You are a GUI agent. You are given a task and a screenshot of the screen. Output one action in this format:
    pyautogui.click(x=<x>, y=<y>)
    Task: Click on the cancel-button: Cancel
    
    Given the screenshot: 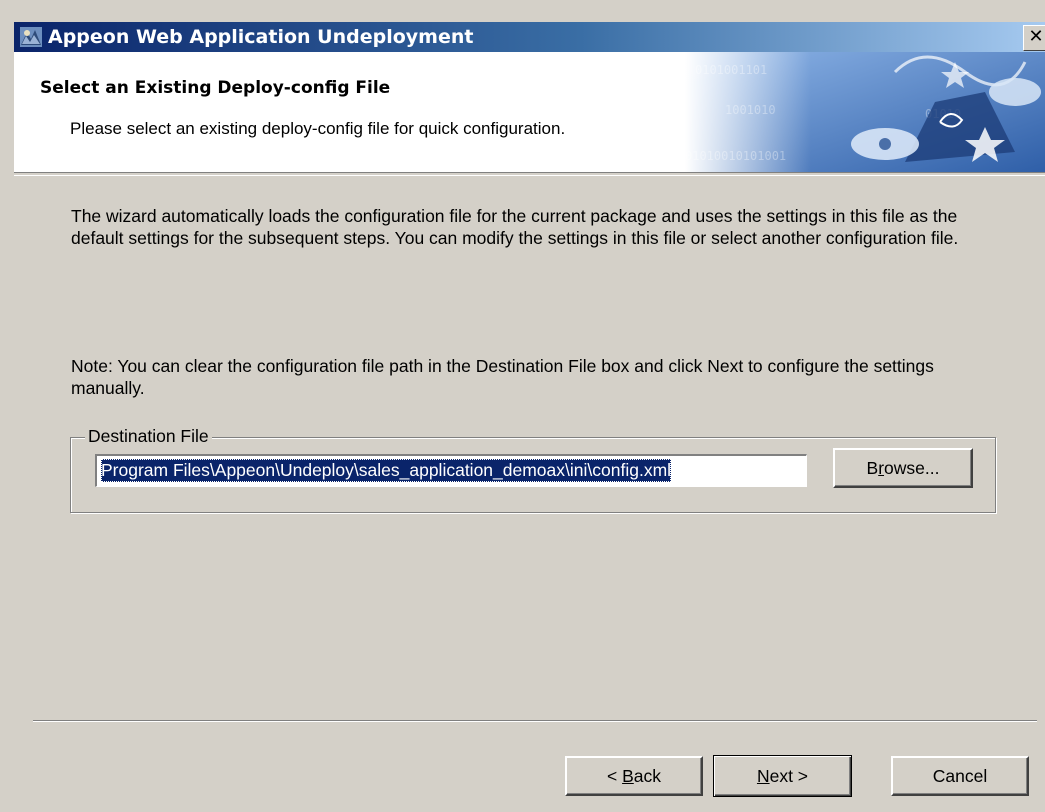 What is the action you would take?
    pyautogui.click(x=960, y=776)
    